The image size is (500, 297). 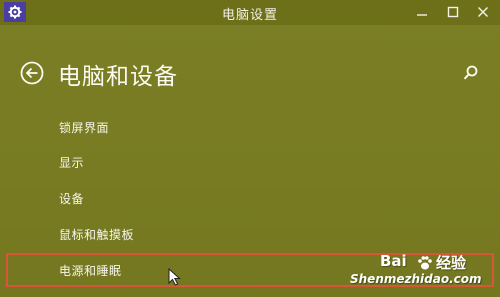 What do you see at coordinates (71, 162) in the screenshot?
I see `nav-item-display: 显示` at bounding box center [71, 162].